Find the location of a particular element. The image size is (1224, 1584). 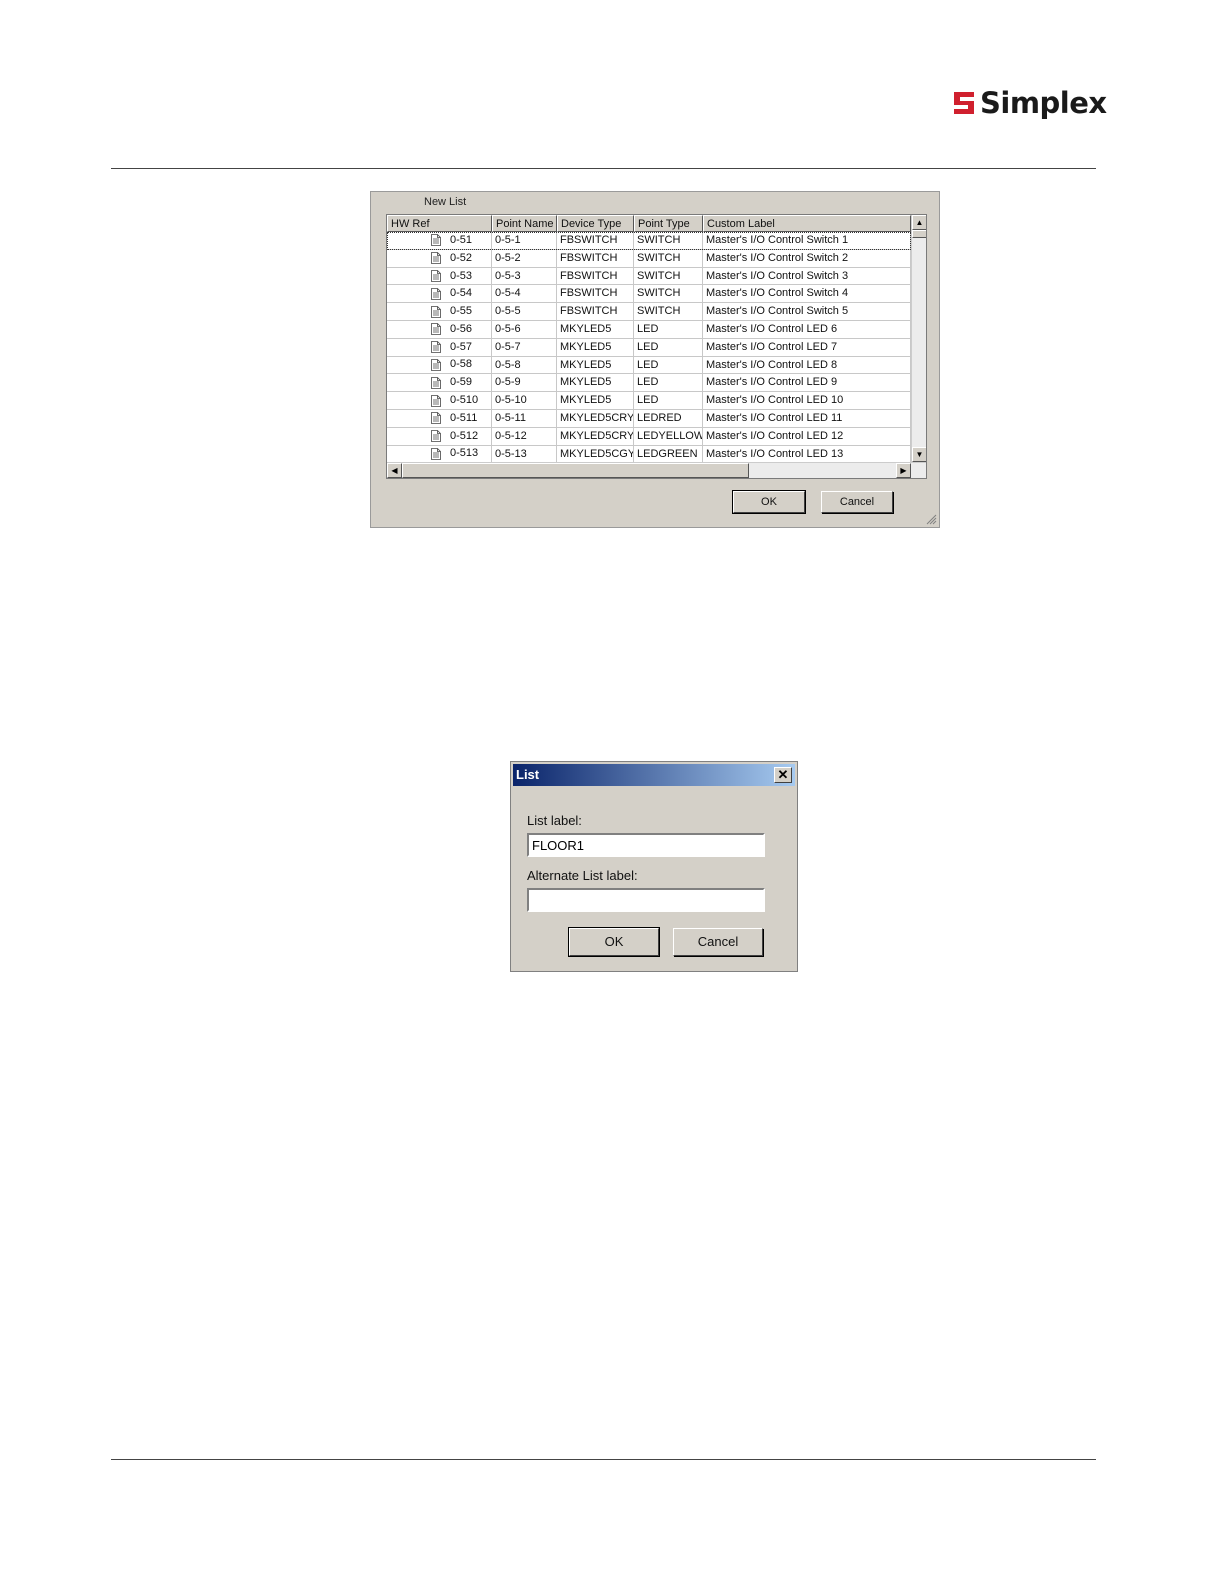

cell-hw-ref-text: 0-57 is located at coordinates (461, 346).